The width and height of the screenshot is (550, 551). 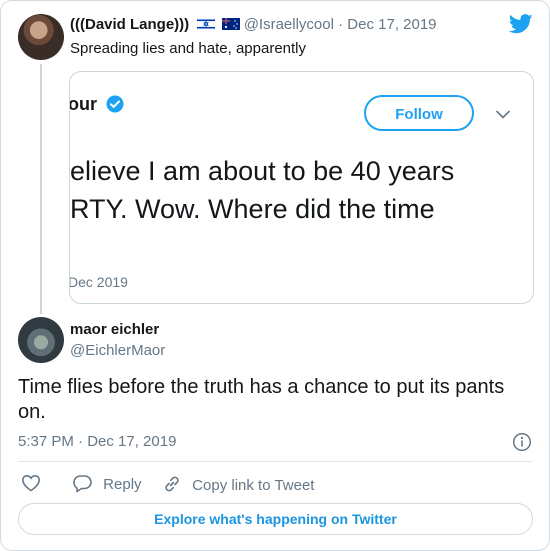 I want to click on heart-icon, so click(x=31, y=483).